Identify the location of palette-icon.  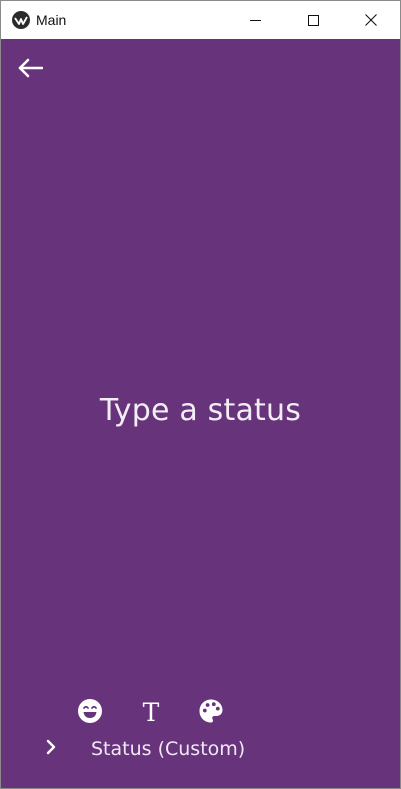
(211, 713).